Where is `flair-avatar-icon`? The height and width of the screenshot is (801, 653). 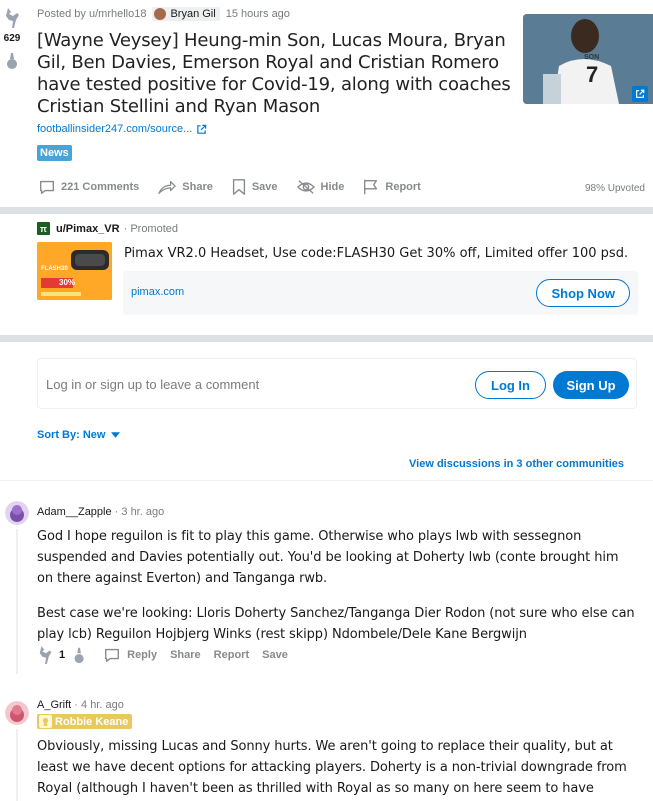
flair-avatar-icon is located at coordinates (160, 14).